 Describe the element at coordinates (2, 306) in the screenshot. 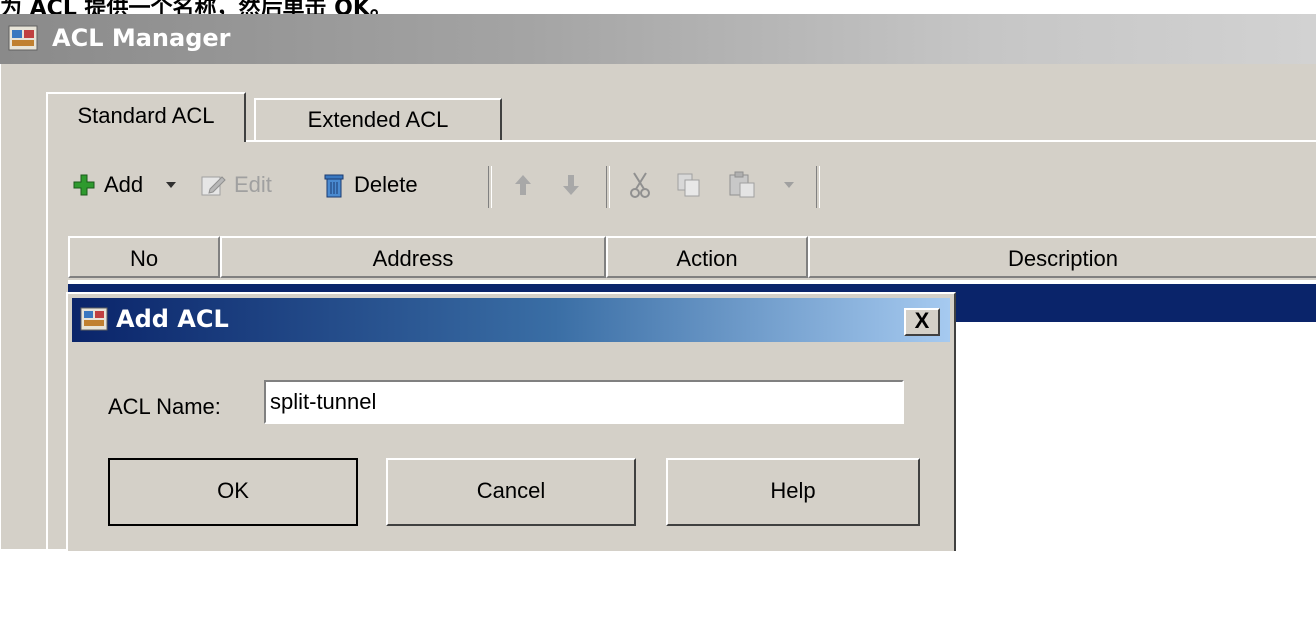

I see `window-frame-edge` at that location.